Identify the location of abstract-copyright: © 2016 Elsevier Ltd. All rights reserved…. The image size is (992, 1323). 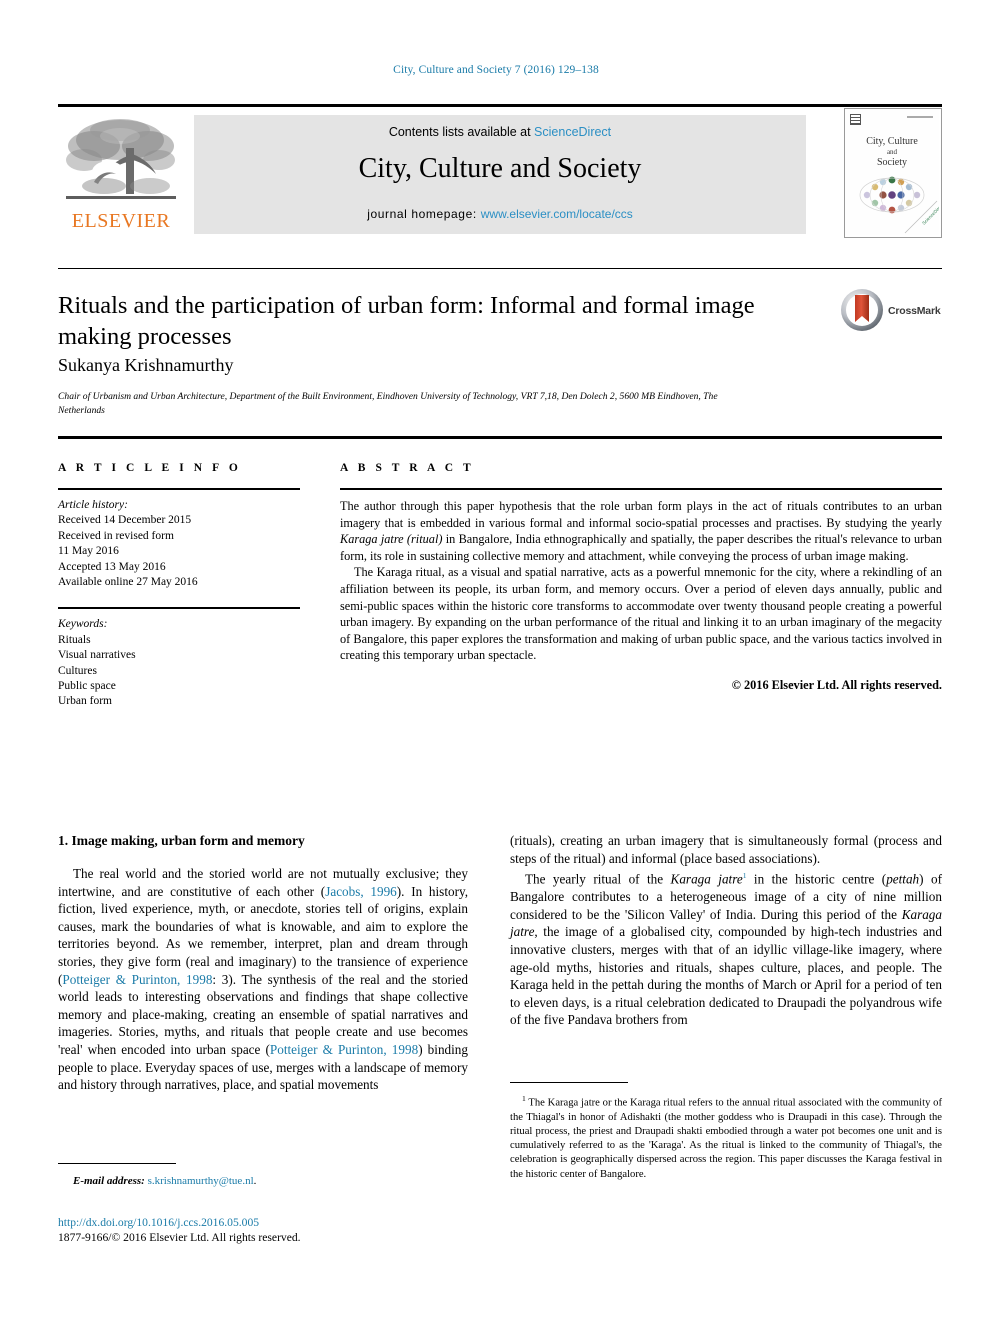
(836, 684).